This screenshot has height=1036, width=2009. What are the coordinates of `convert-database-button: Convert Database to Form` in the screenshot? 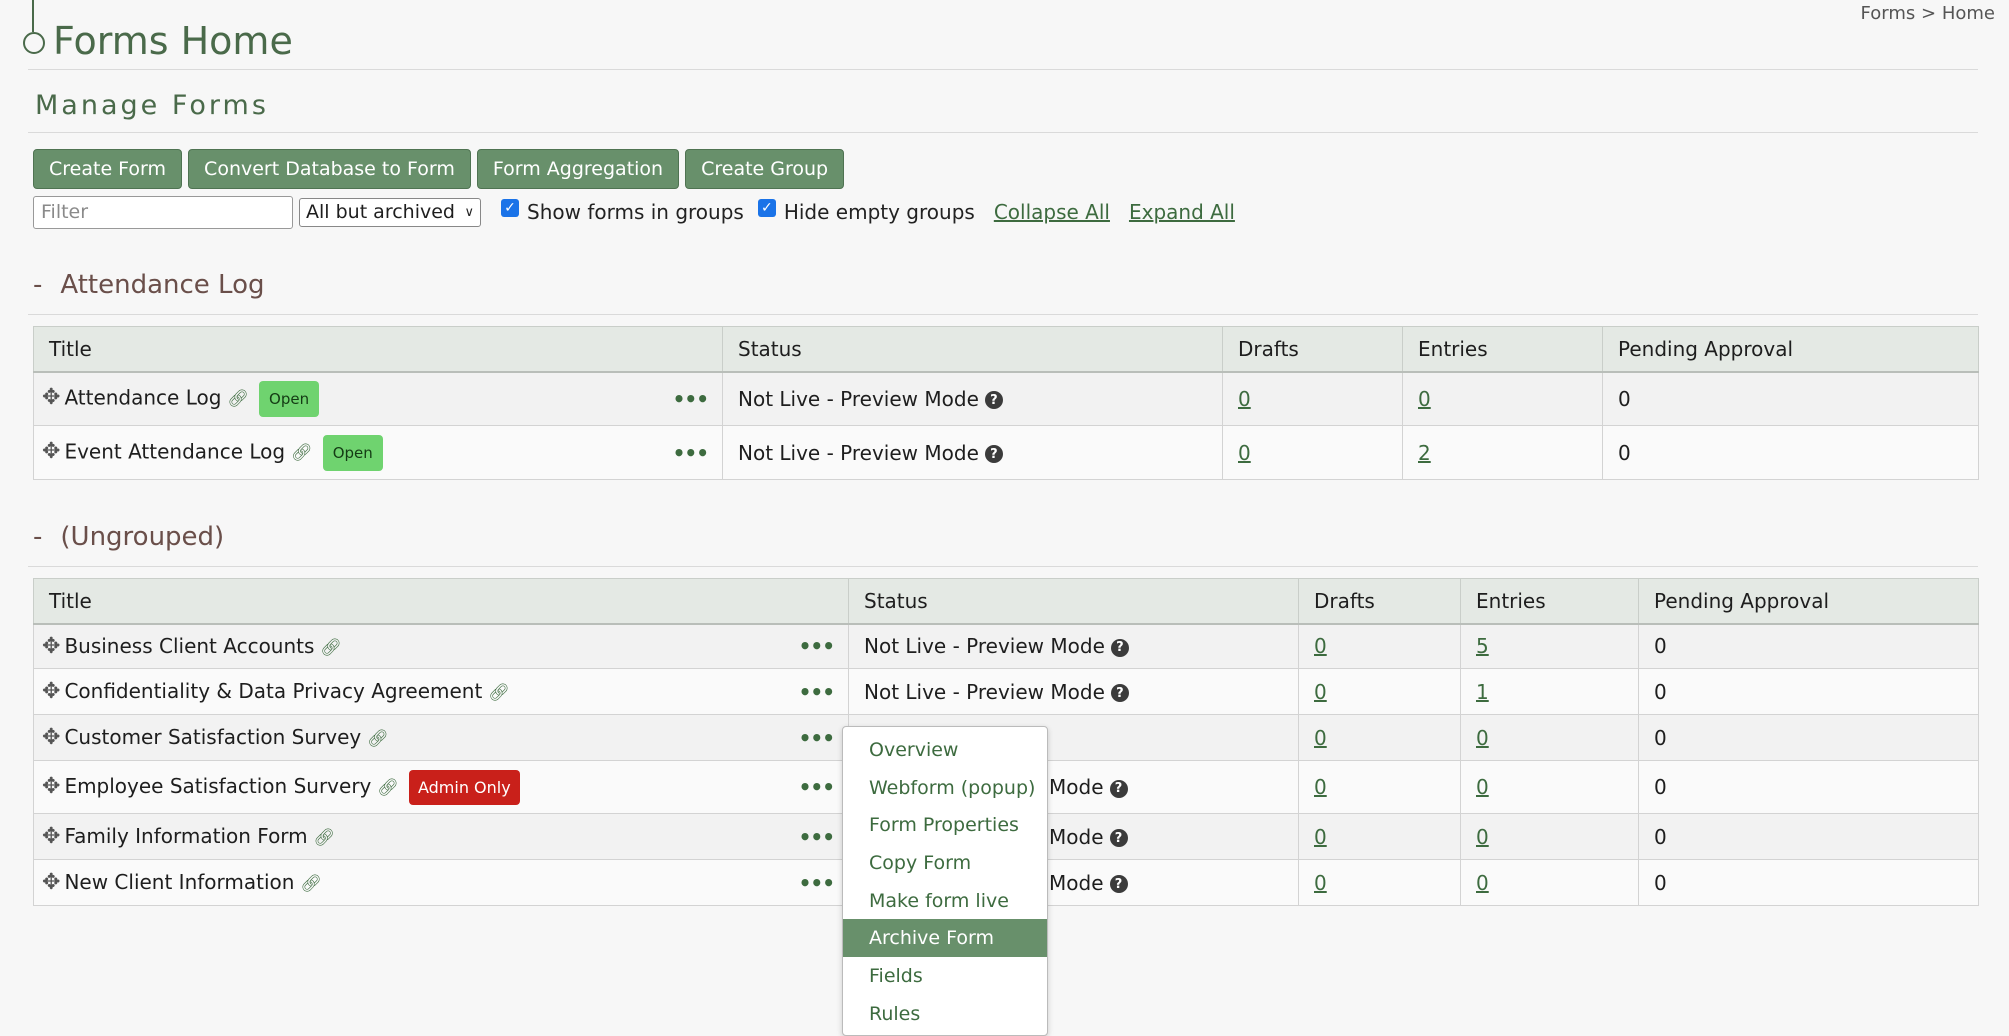 It's located at (329, 169).